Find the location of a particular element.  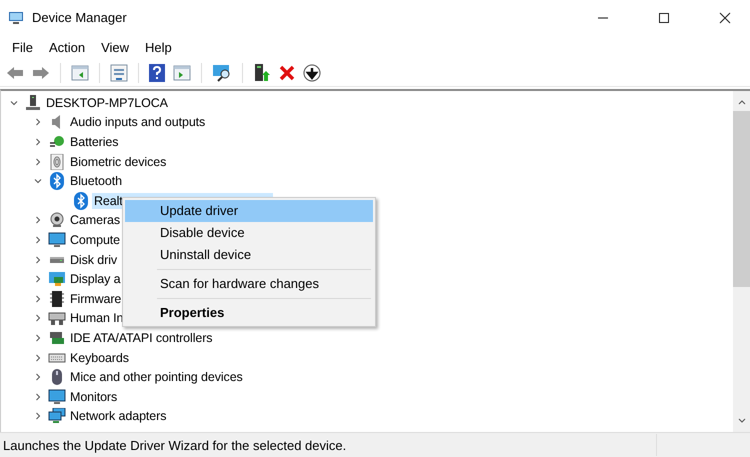

action-pane-icon is located at coordinates (182, 72).